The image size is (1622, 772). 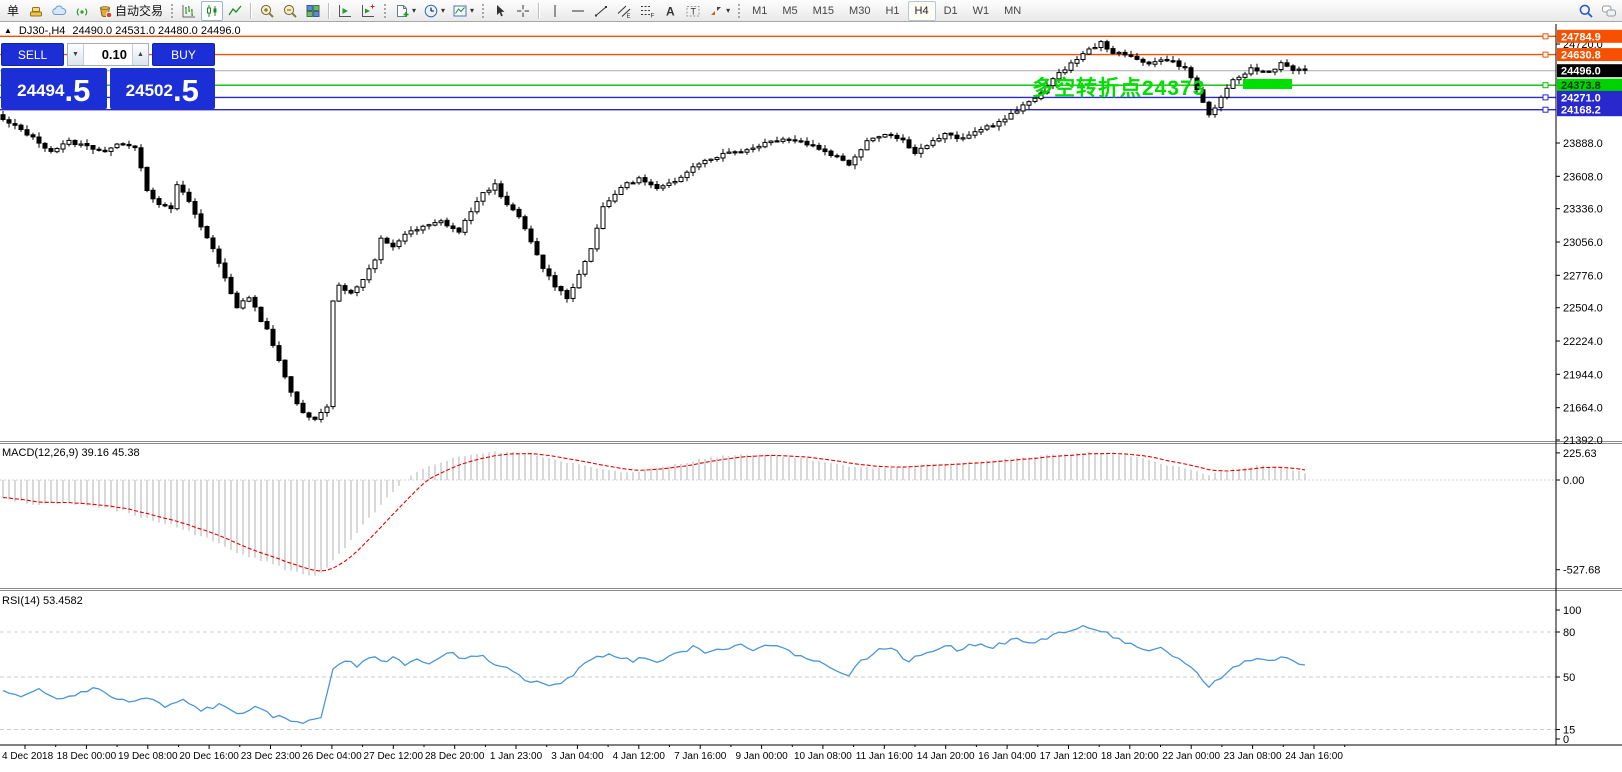 I want to click on template-button: ▾, so click(x=463, y=11).